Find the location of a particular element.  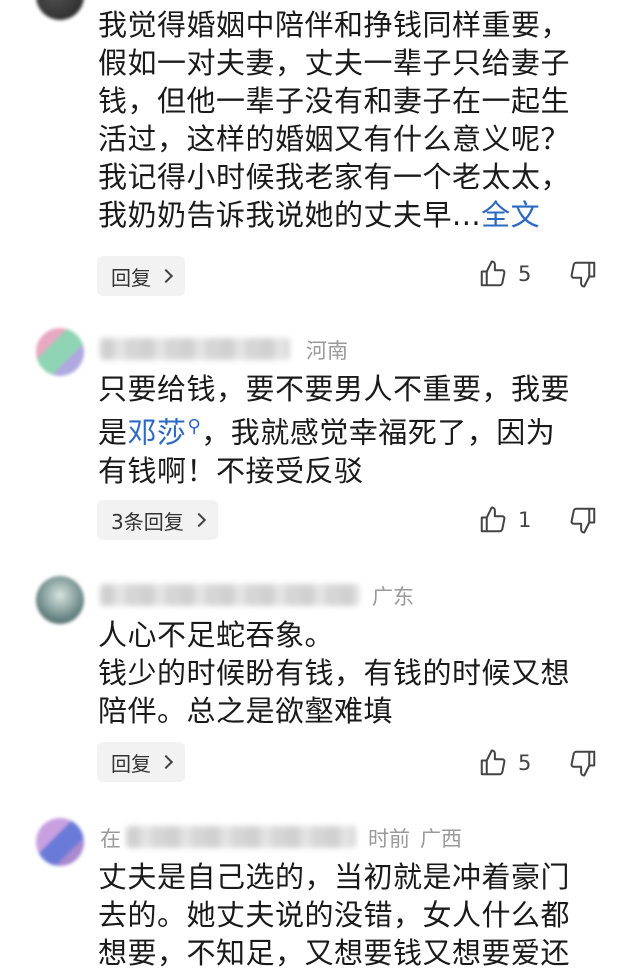

comment-location: 广西 is located at coordinates (441, 839).